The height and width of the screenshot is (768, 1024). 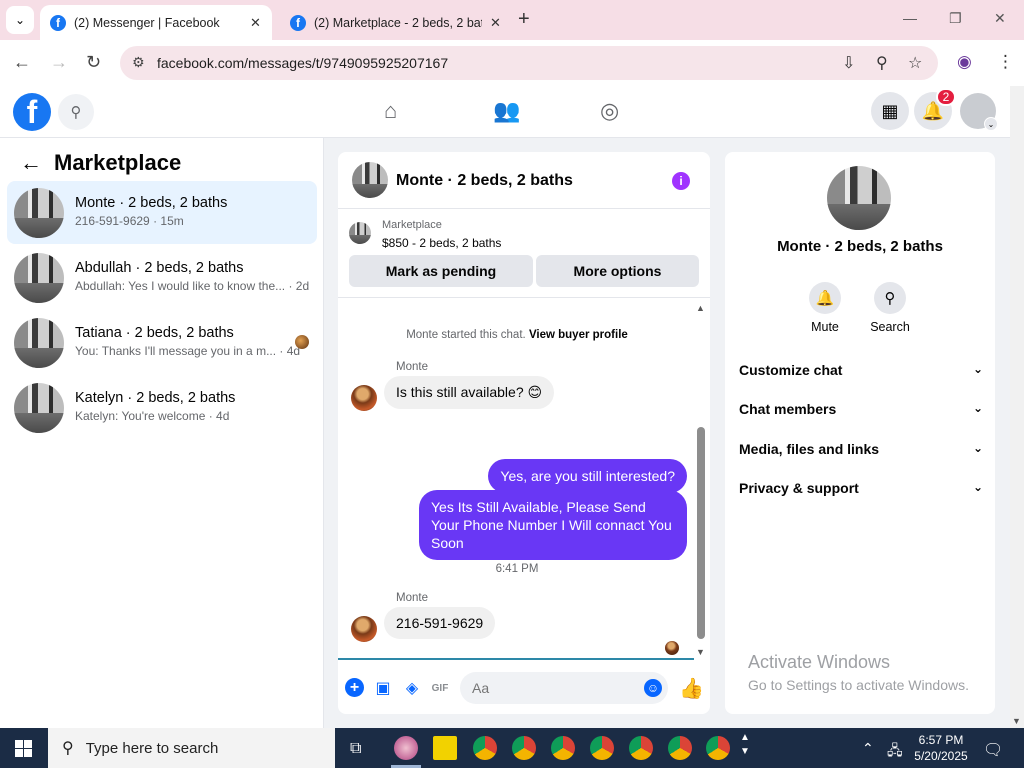 I want to click on new-tab-icon: +, so click(x=524, y=19).